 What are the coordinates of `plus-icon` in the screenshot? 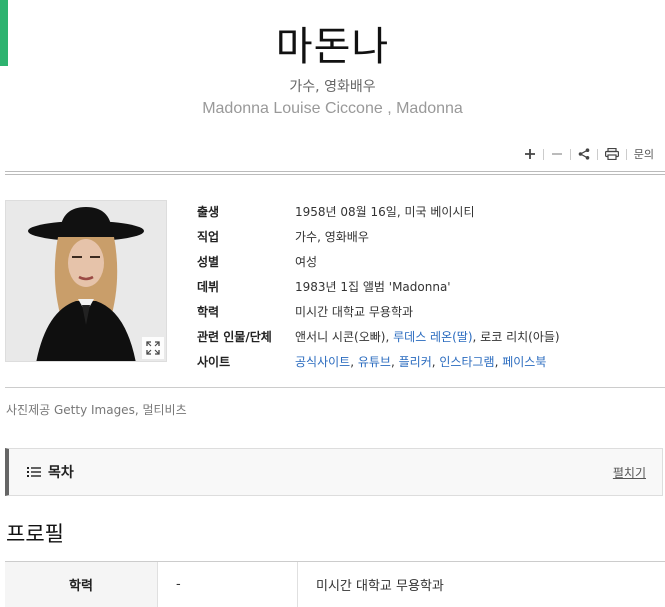 It's located at (529, 154).